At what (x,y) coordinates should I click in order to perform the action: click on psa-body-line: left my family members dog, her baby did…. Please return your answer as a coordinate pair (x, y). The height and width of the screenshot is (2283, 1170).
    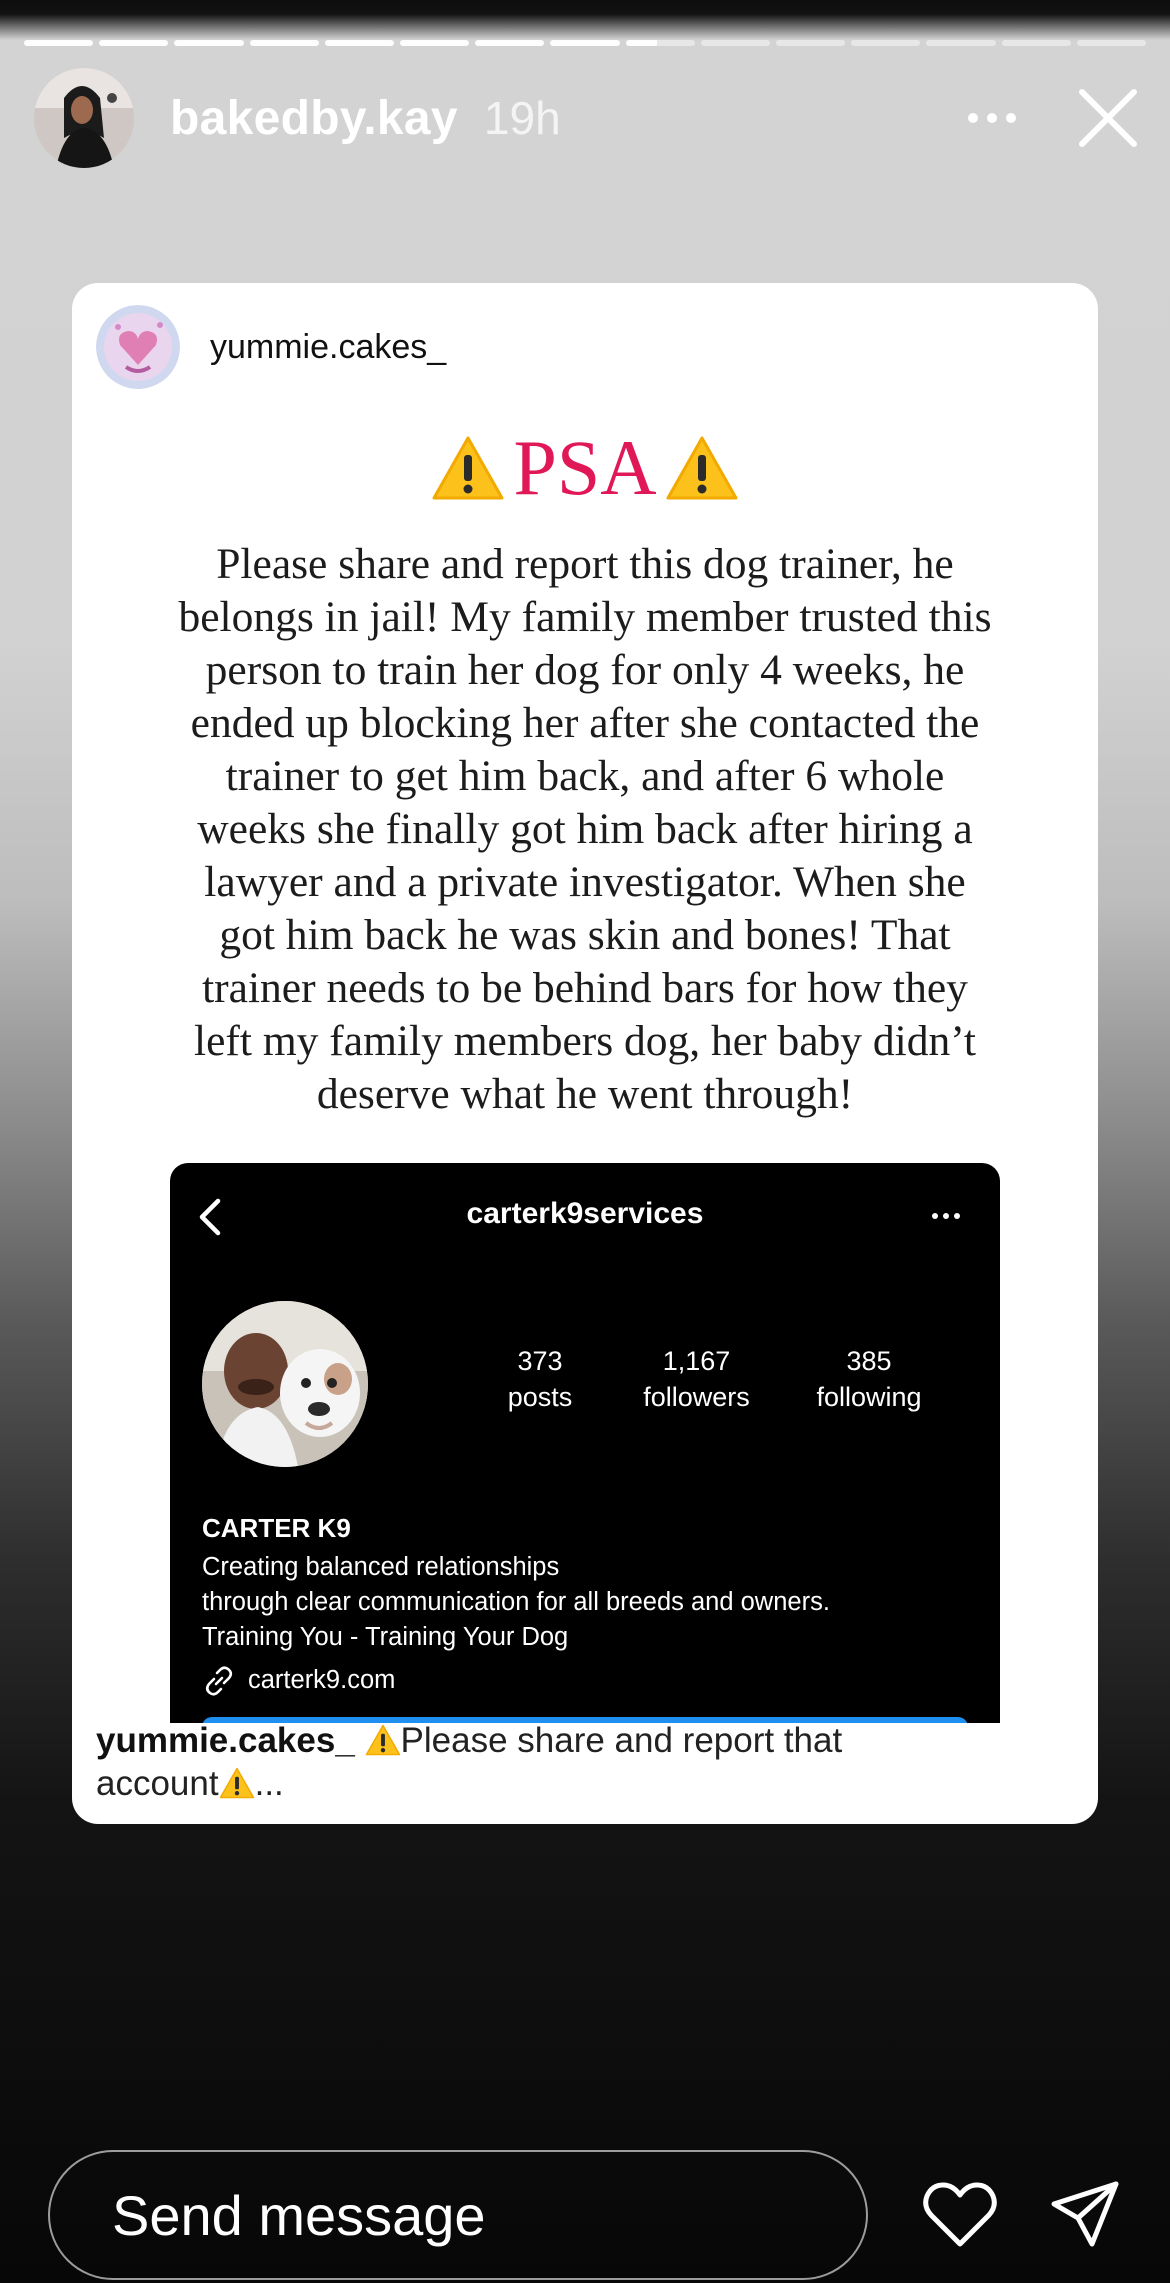
    Looking at the image, I should click on (585, 1041).